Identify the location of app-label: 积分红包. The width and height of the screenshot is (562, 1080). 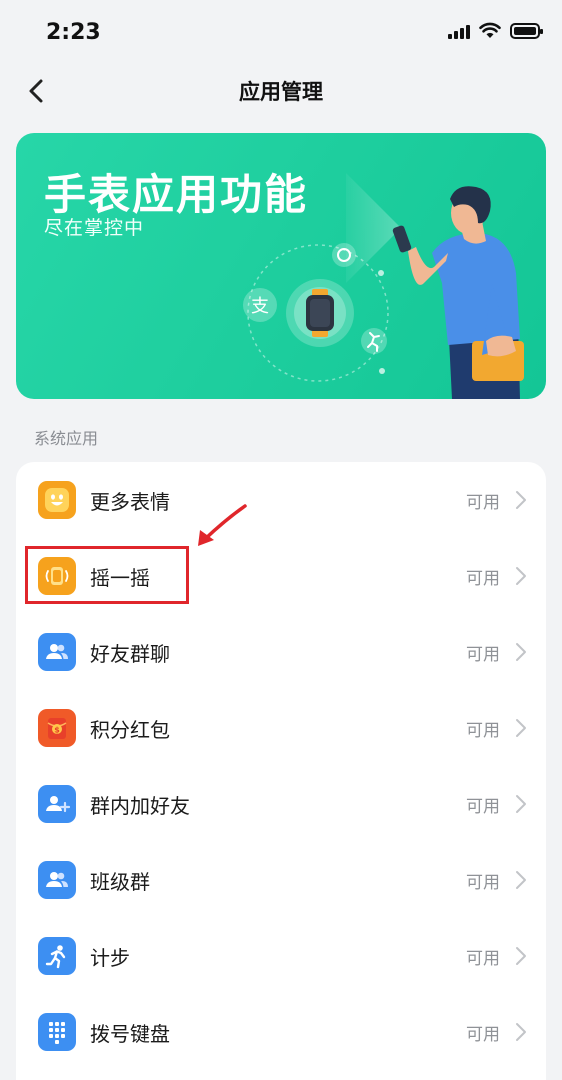
(130, 730).